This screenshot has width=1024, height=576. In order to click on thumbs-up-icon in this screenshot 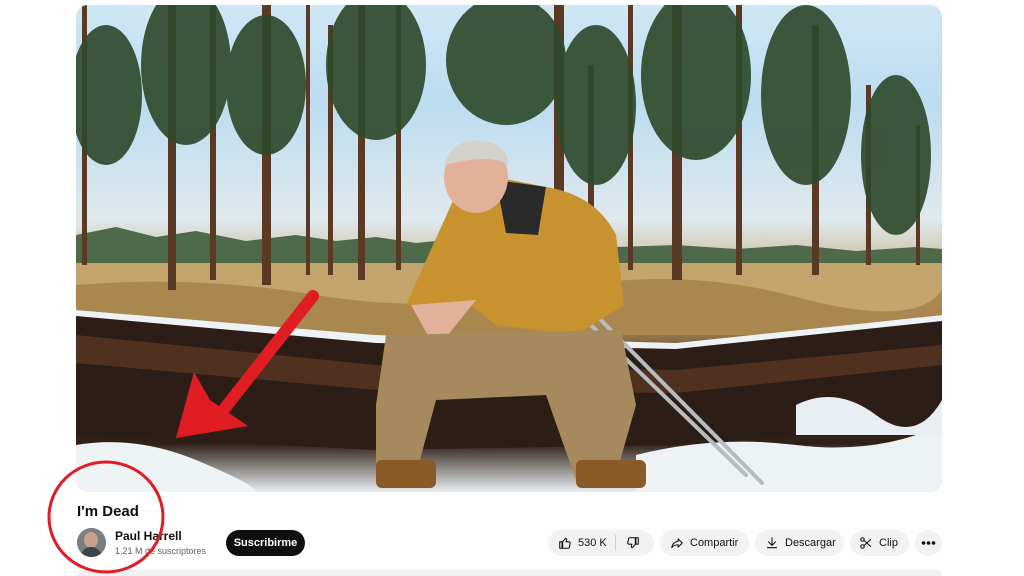, I will do `click(565, 543)`.